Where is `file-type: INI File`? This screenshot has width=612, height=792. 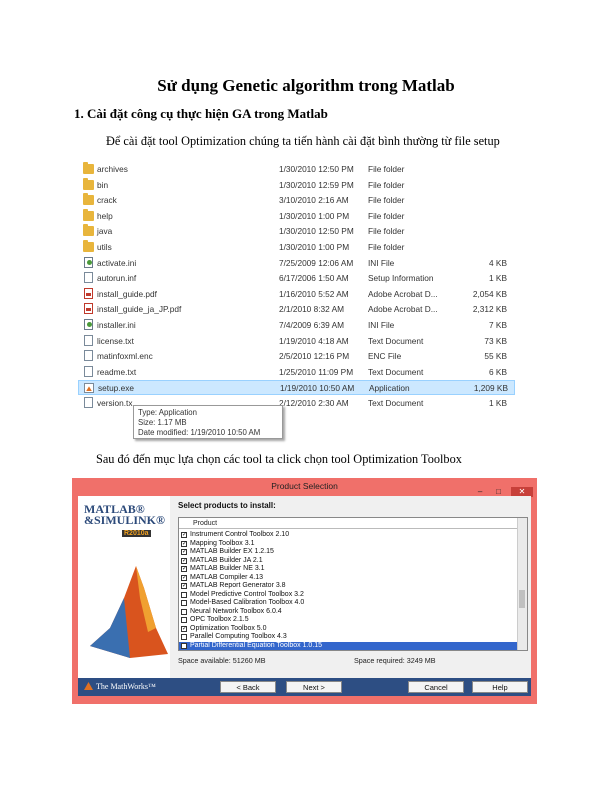
file-type: INI File is located at coordinates (381, 262).